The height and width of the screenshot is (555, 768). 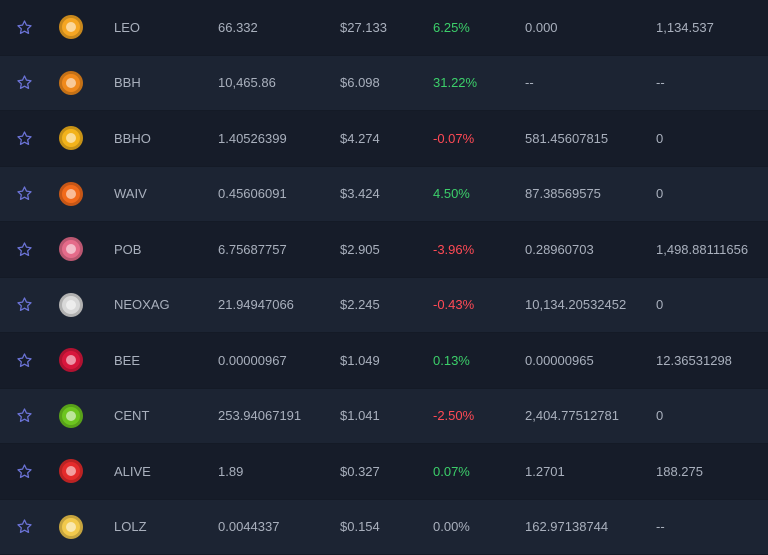 I want to click on lolz-token-icon, so click(x=71, y=526).